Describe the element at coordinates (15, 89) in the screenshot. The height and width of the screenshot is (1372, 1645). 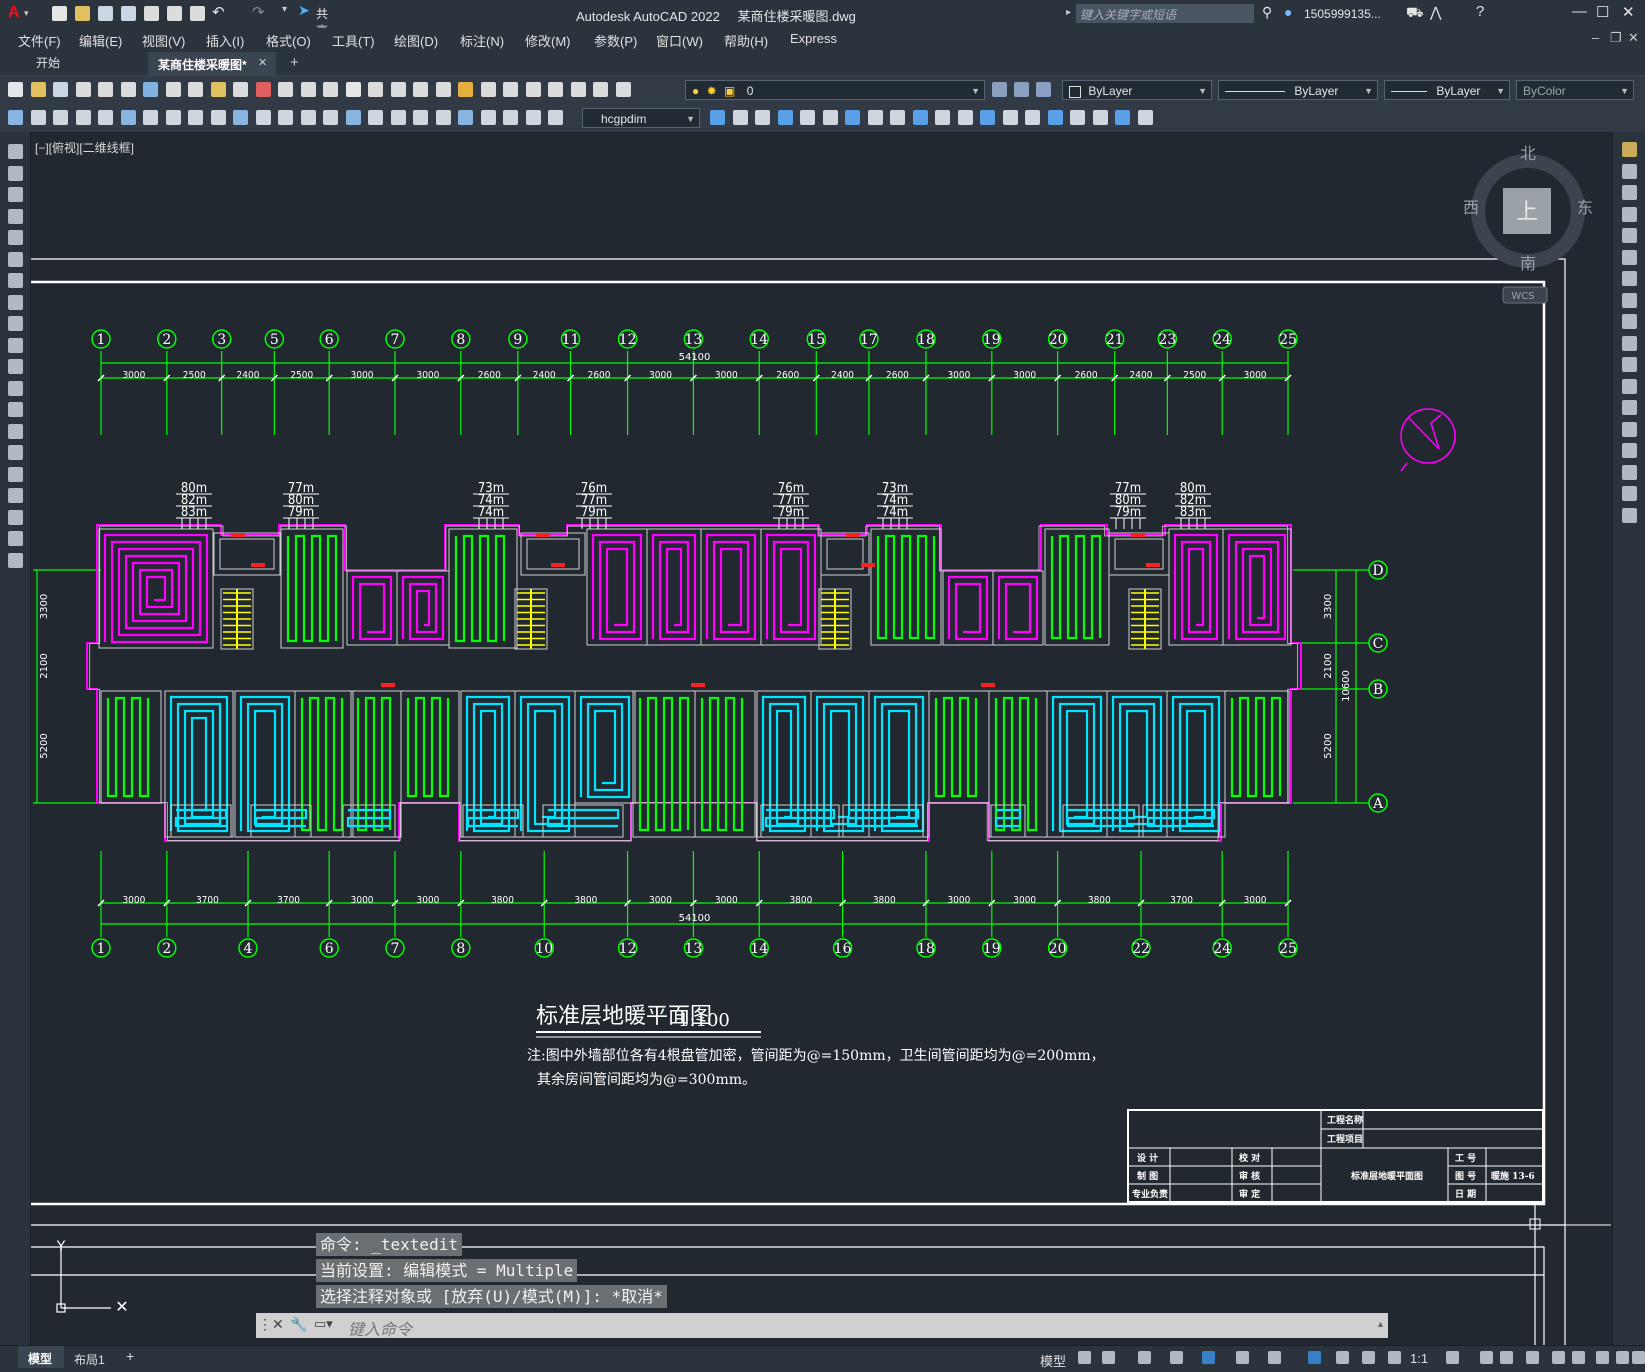
I see `new-icon` at that location.